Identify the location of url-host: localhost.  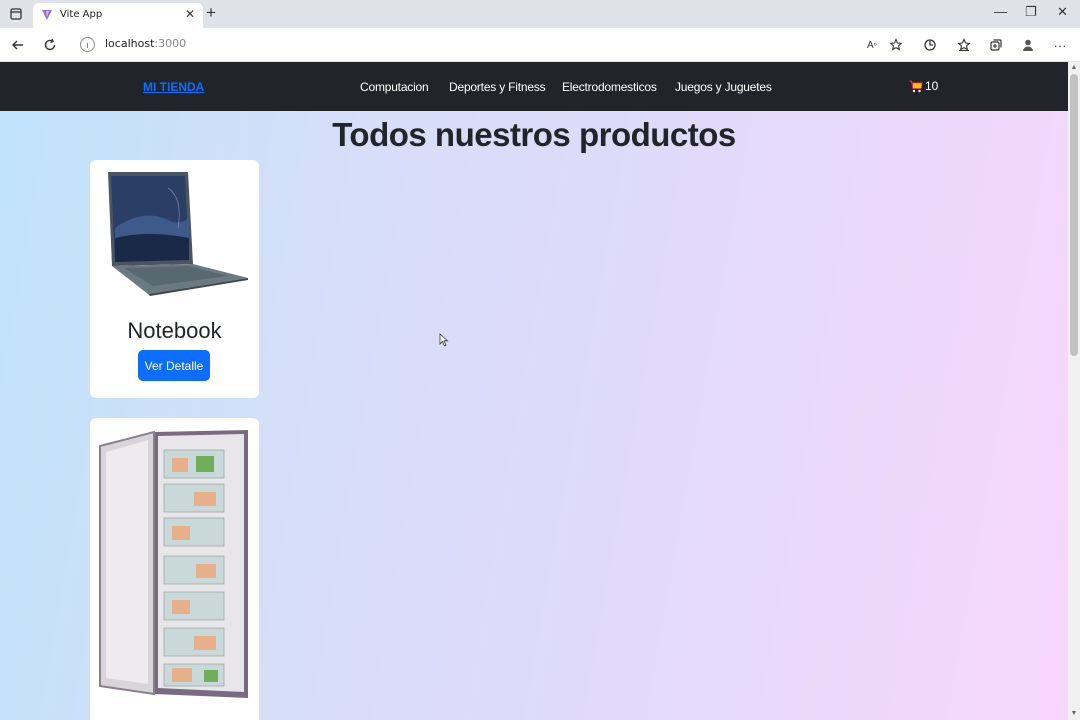
(130, 43).